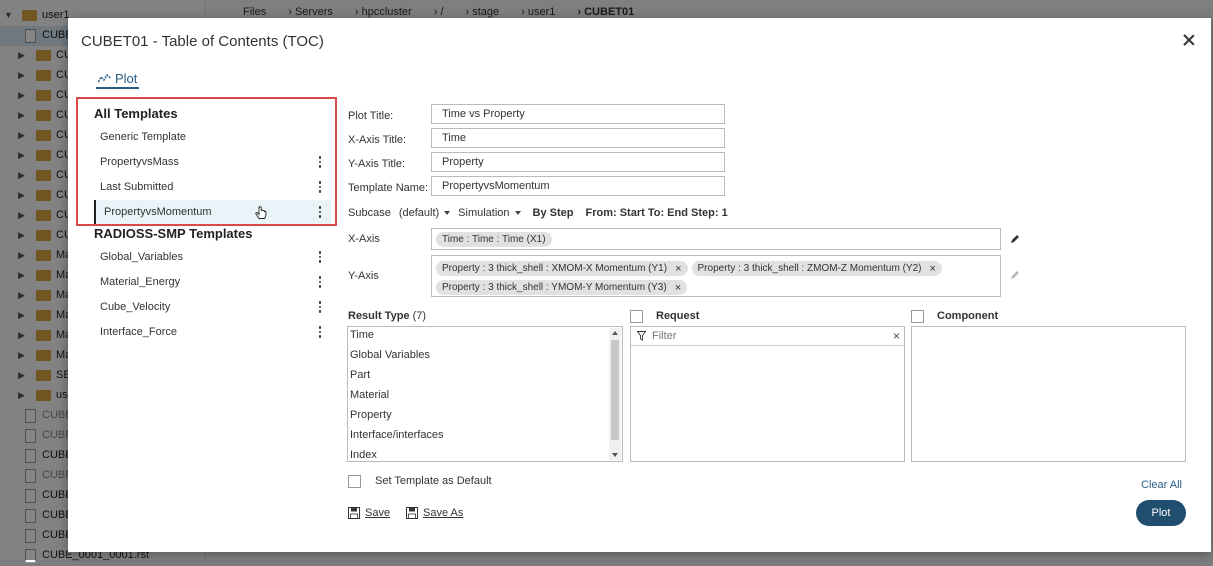 This screenshot has width=1213, height=566. Describe the element at coordinates (578, 186) in the screenshot. I see `template-name-input: PropertyvsMomentum` at that location.